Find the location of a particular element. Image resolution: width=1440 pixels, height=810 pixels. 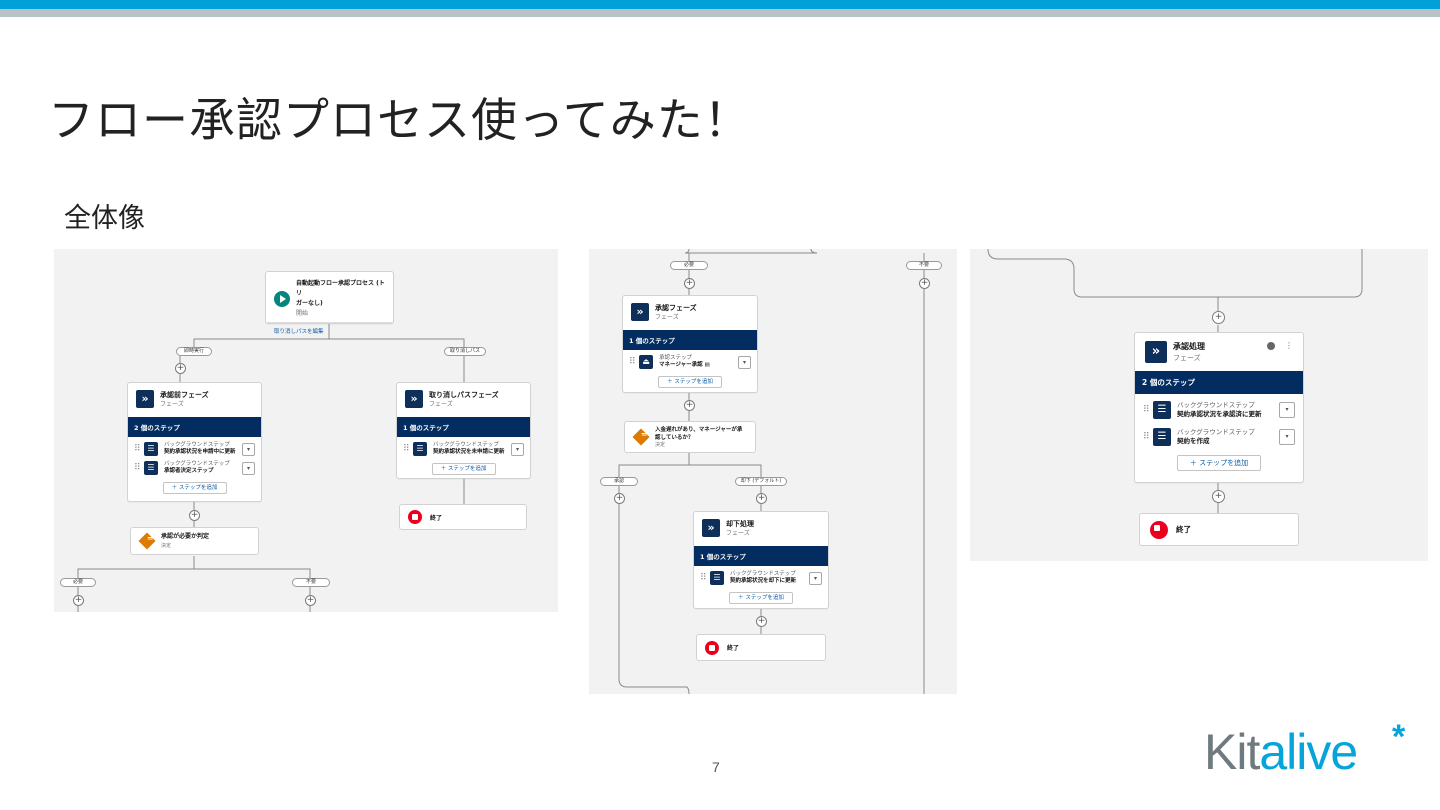

start-sub: 開始 is located at coordinates (302, 313).